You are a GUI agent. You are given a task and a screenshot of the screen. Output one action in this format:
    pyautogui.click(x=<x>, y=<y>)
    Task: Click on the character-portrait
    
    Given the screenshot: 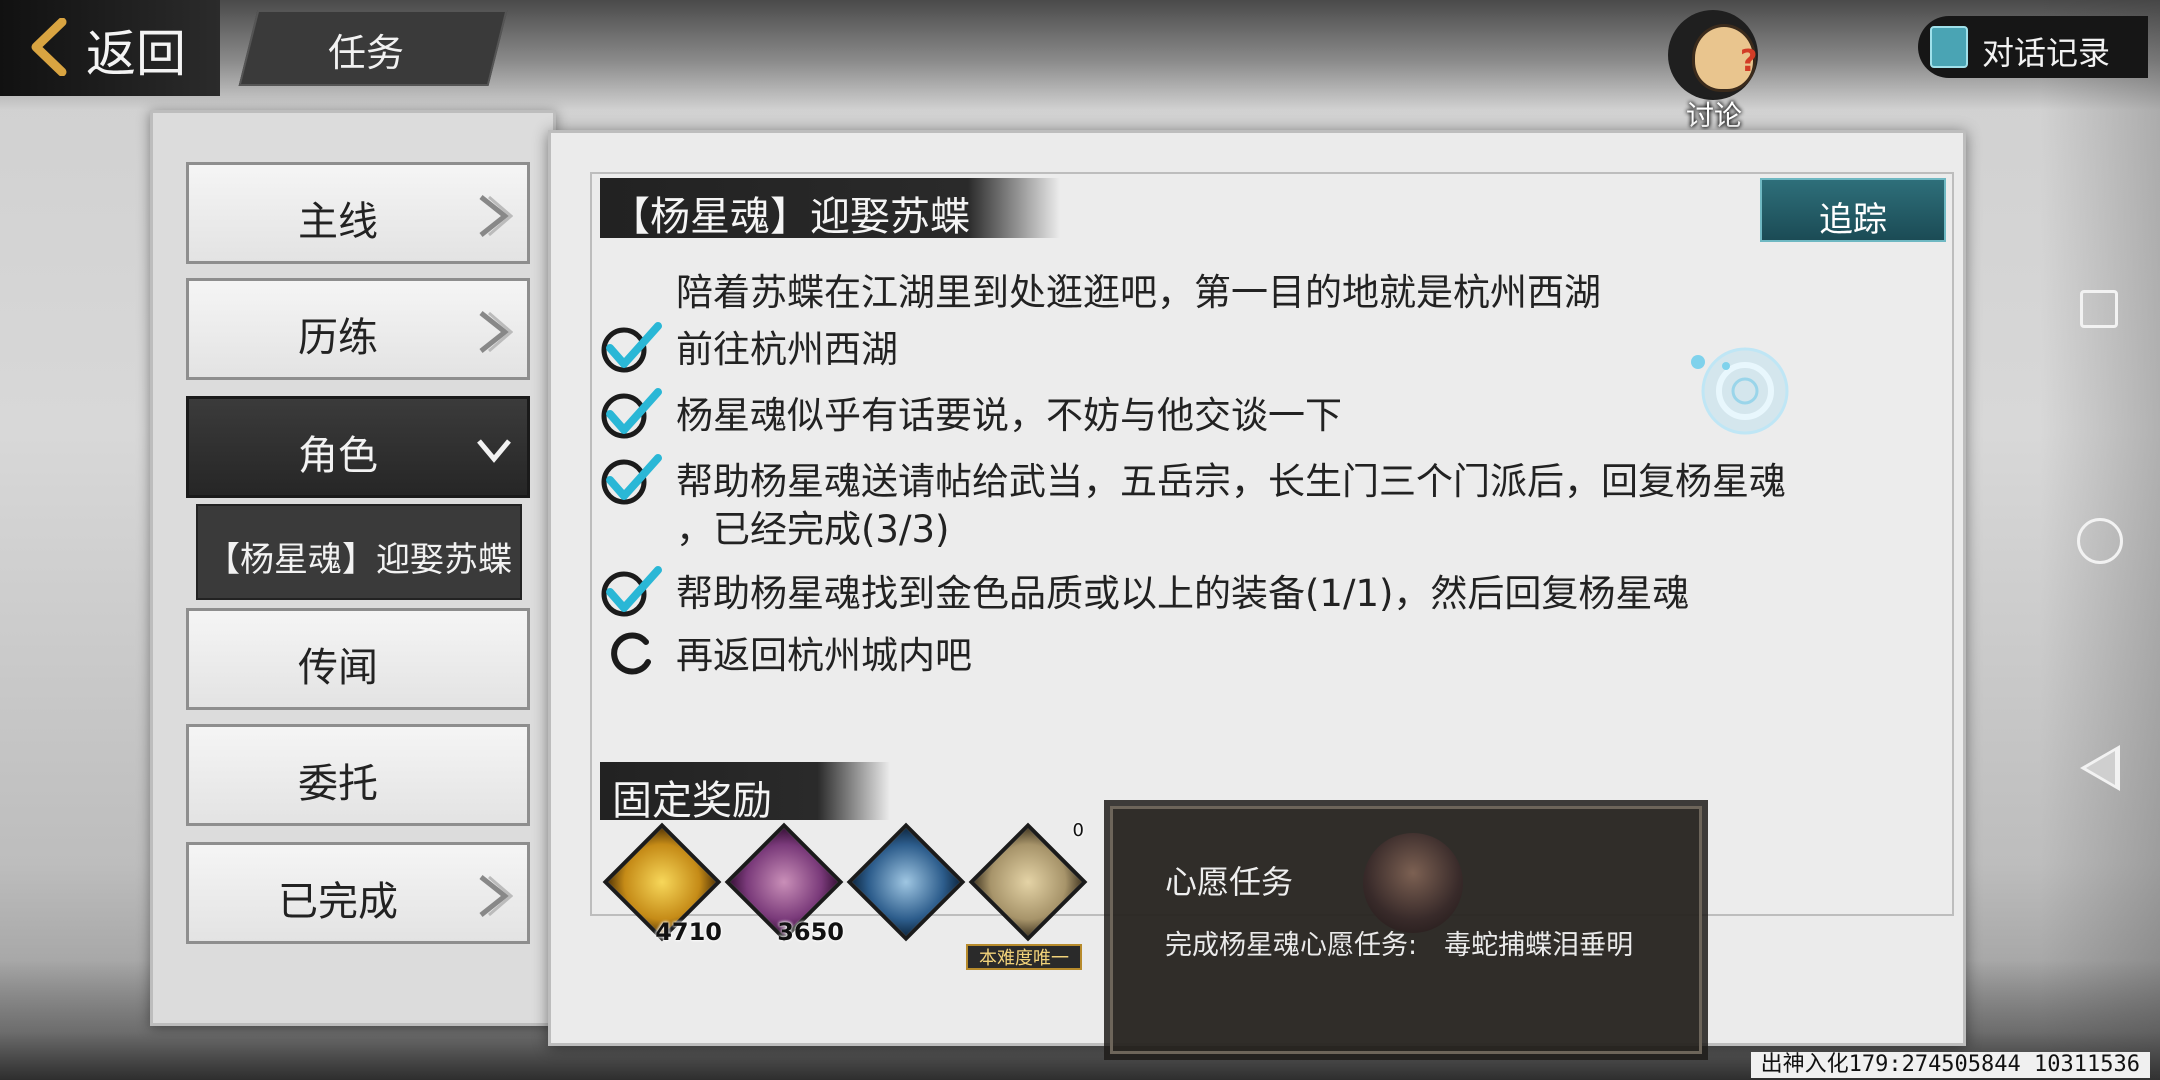 What is the action you would take?
    pyautogui.click(x=1413, y=883)
    